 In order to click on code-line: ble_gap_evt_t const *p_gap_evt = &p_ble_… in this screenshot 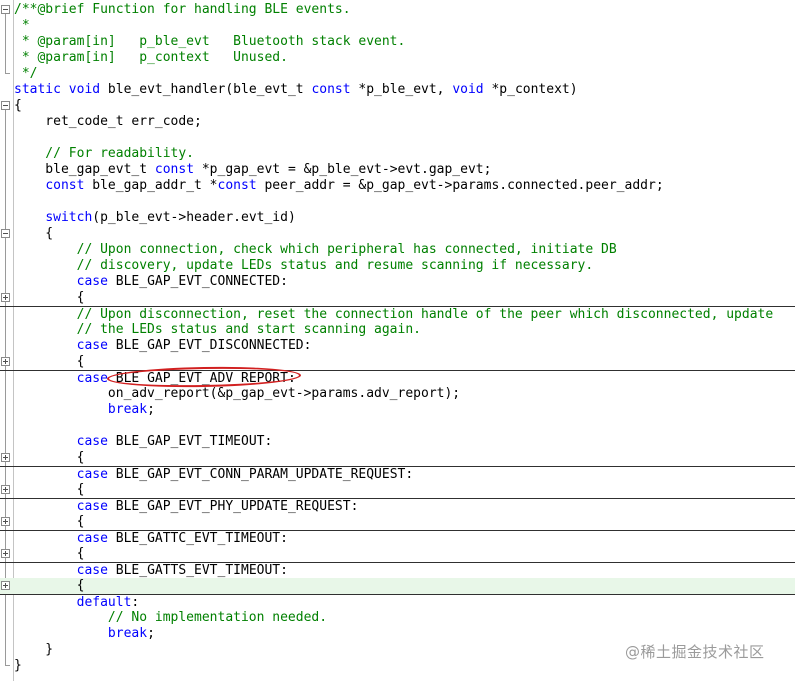, I will do `click(397, 170)`.